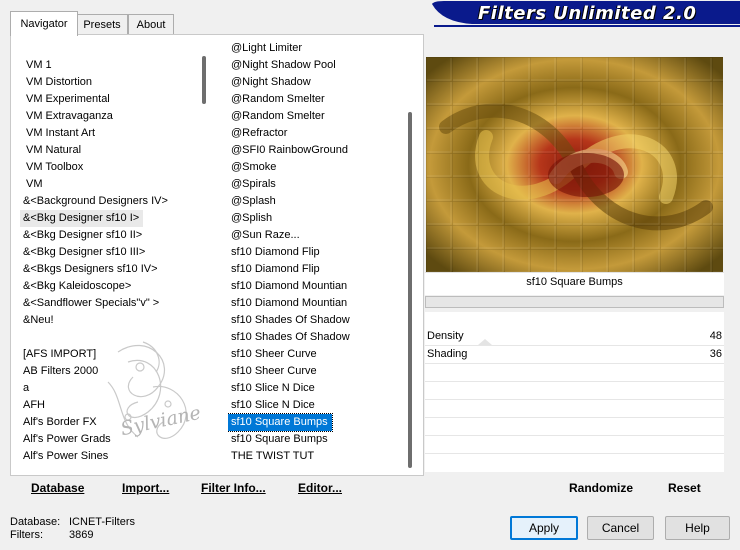 Image resolution: width=740 pixels, height=550 pixels. What do you see at coordinates (58, 82) in the screenshot?
I see `category-item: VM Distortion` at bounding box center [58, 82].